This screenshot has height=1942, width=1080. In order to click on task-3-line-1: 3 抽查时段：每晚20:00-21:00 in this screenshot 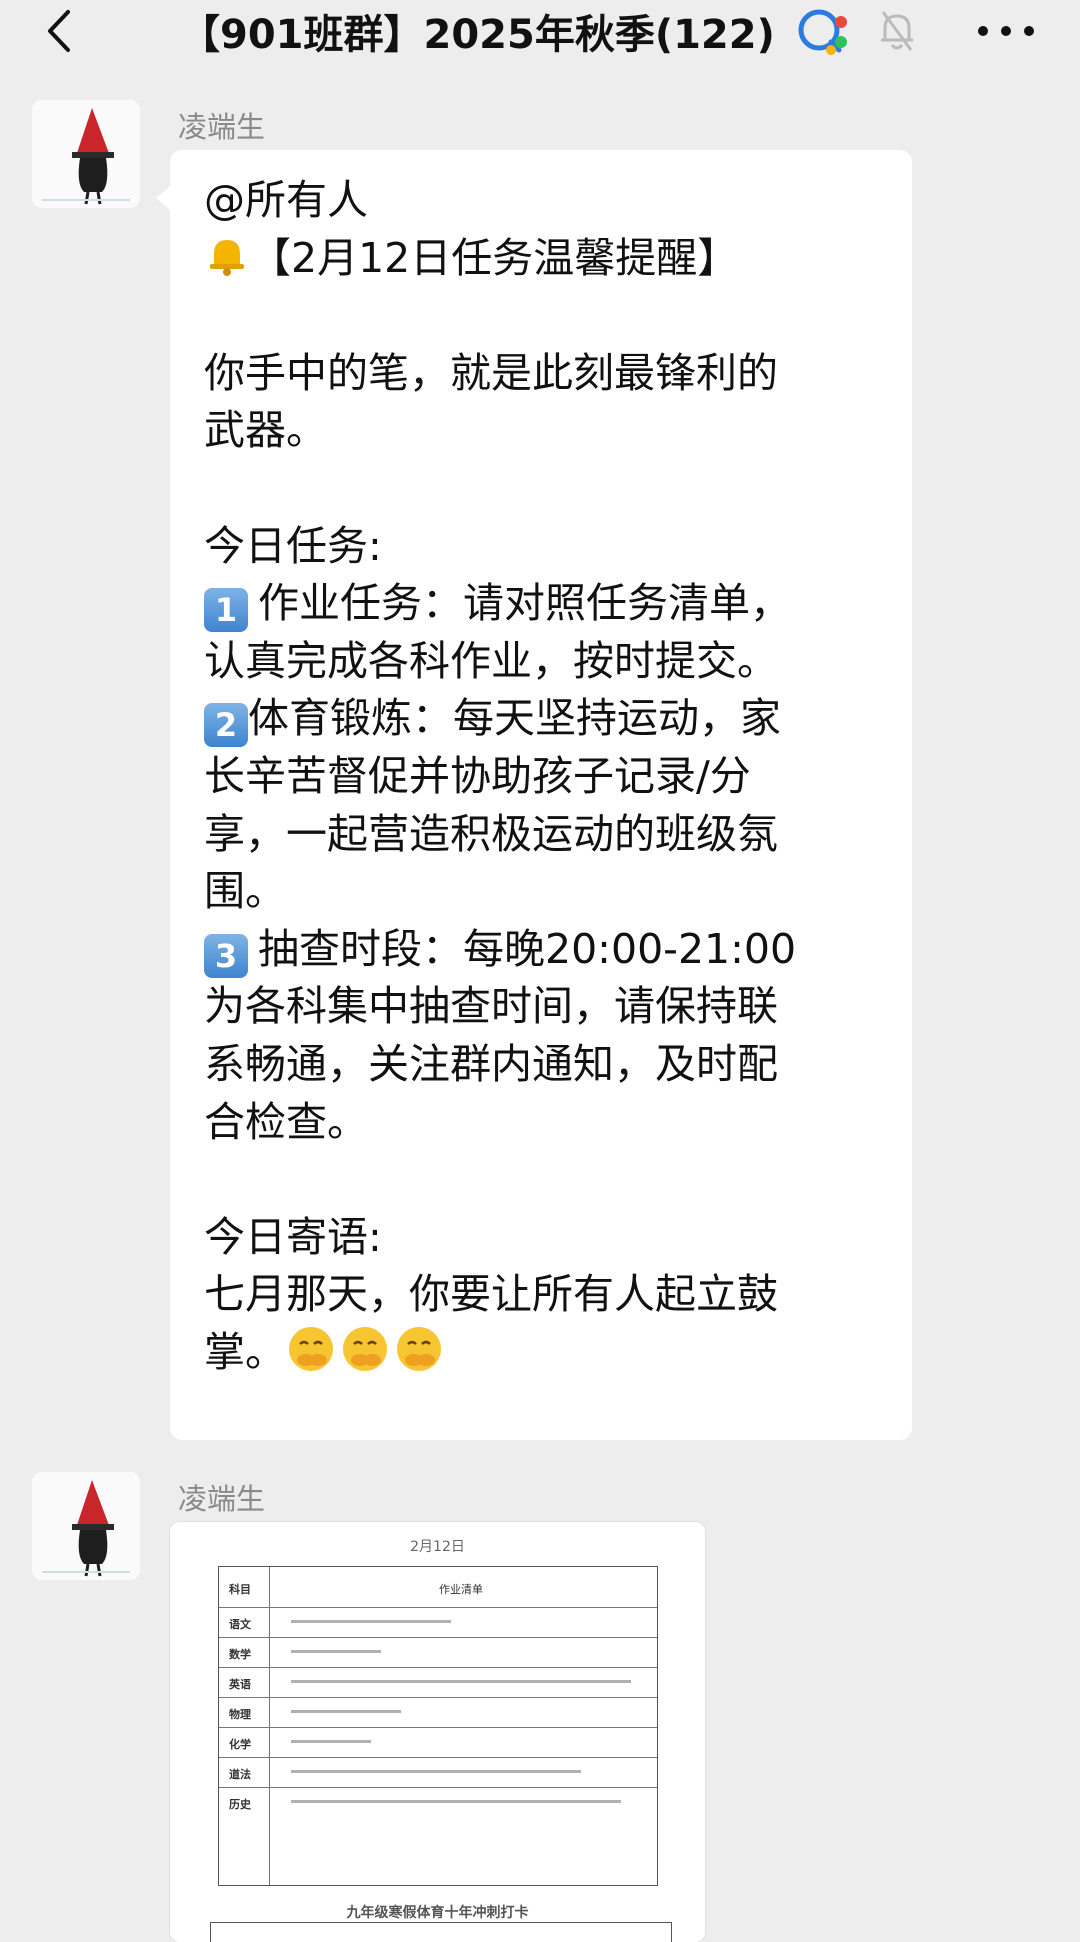, I will do `click(541, 950)`.